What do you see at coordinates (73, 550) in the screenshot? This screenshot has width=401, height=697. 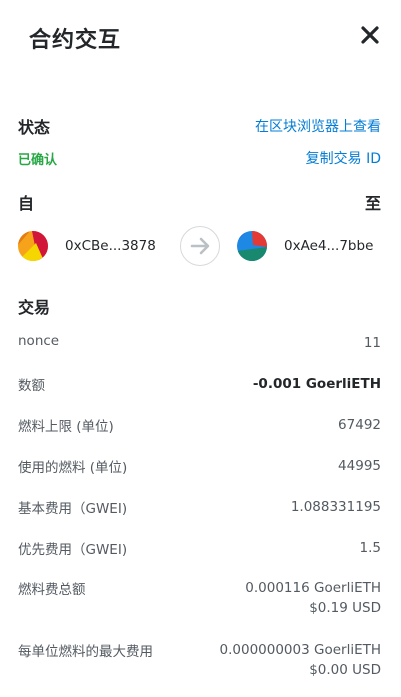 I see `detail-key: 优先费用（GWEI)` at bounding box center [73, 550].